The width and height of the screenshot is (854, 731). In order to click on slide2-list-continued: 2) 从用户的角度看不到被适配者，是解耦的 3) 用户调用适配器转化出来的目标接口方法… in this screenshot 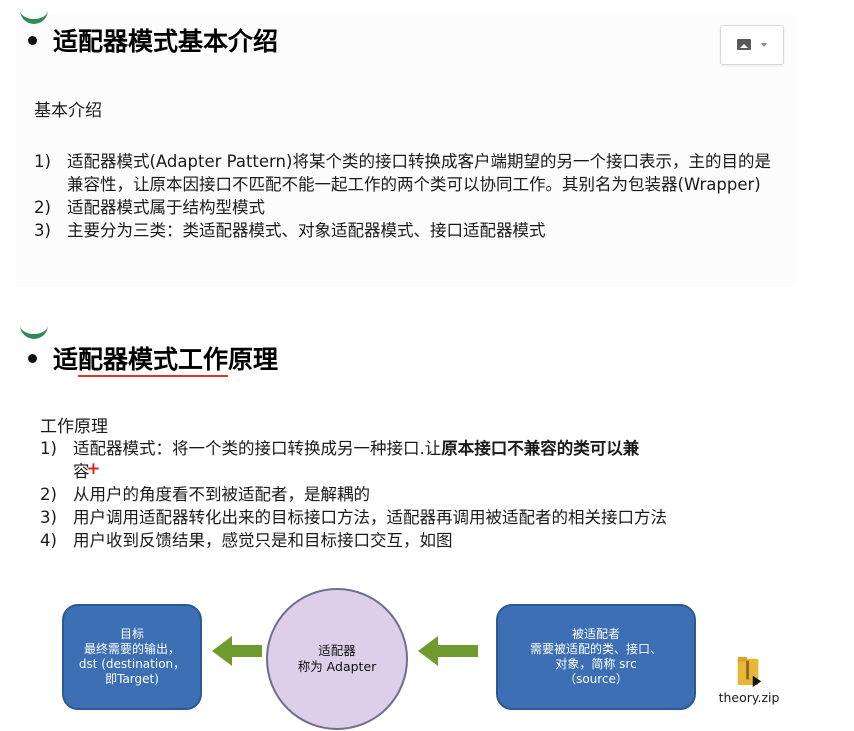, I will do `click(411, 517)`.